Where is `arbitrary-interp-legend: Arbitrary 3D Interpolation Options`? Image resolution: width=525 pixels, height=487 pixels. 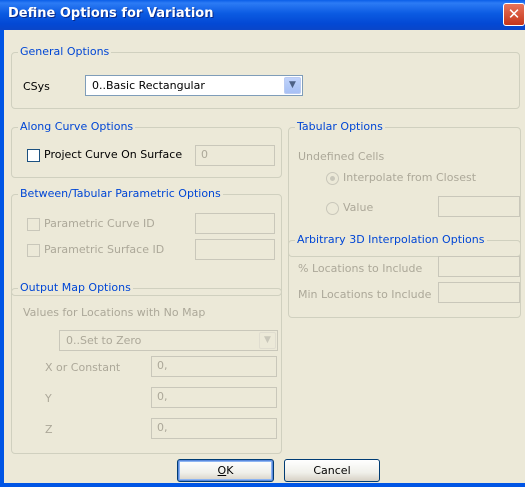
arbitrary-interp-legend: Arbitrary 3D Interpolation Options is located at coordinates (391, 239).